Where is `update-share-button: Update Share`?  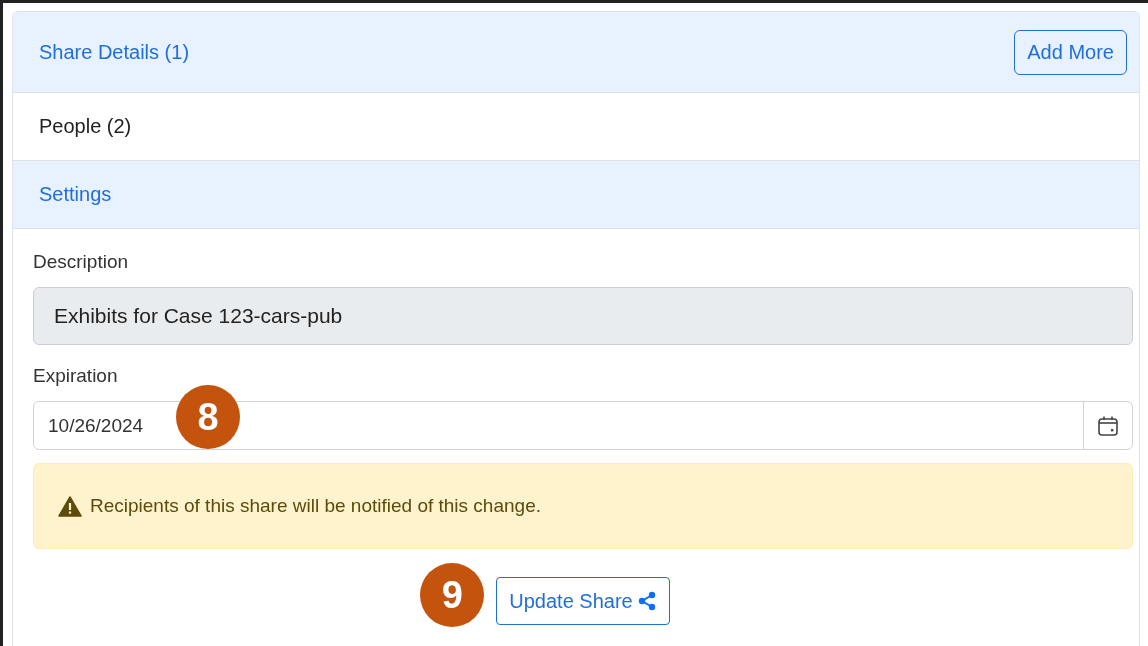 update-share-button: Update Share is located at coordinates (583, 601).